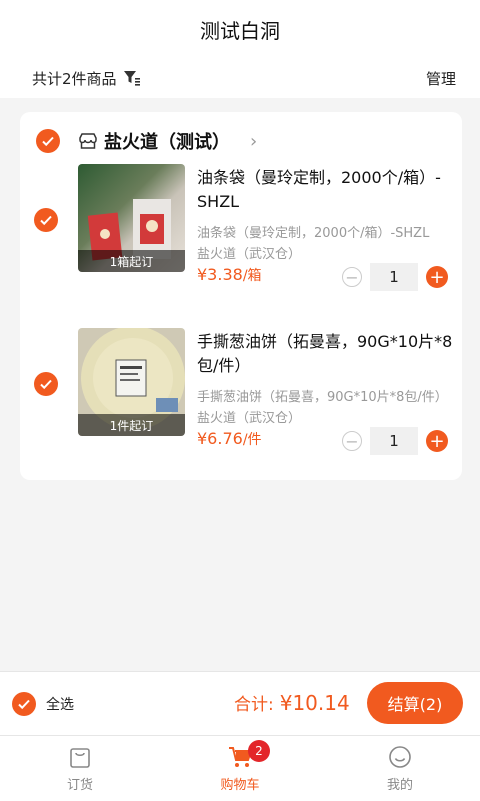 This screenshot has height=801, width=480. Describe the element at coordinates (441, 78) in the screenshot. I see `manage-button: 管理` at that location.